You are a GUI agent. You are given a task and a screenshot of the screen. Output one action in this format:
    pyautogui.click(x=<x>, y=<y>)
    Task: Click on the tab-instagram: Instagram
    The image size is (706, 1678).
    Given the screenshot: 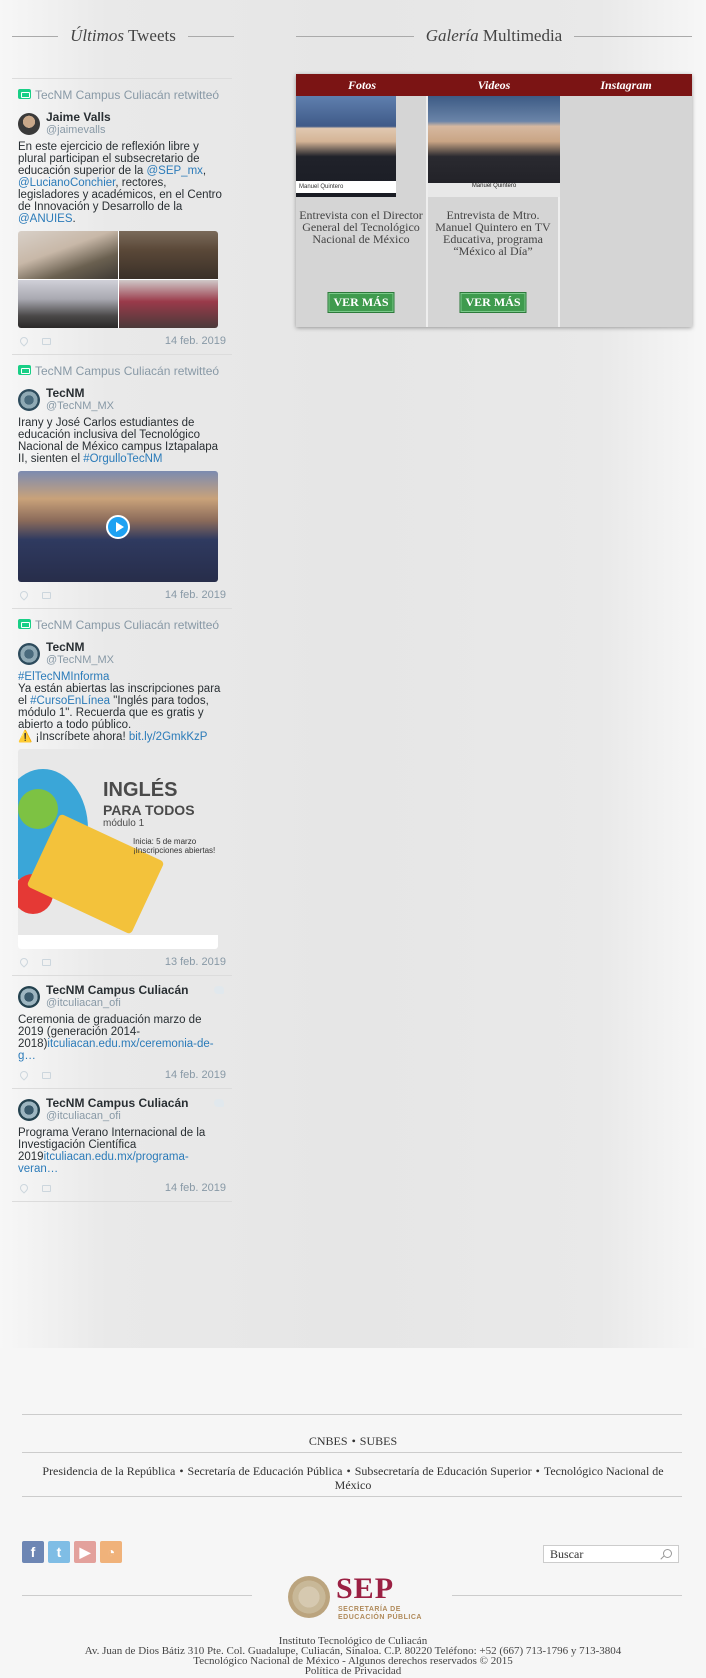 What is the action you would take?
    pyautogui.click(x=626, y=85)
    